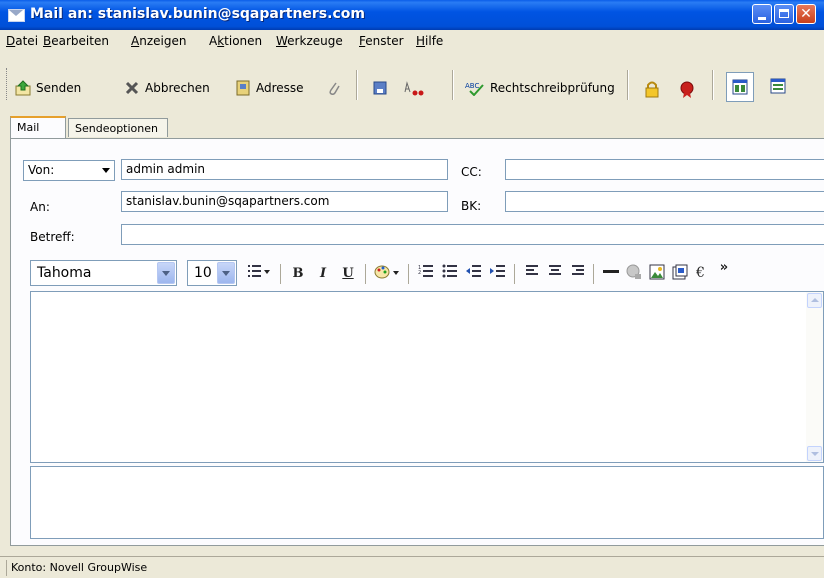 The height and width of the screenshot is (578, 824). Describe the element at coordinates (634, 274) in the screenshot. I see `insert-link-button` at that location.